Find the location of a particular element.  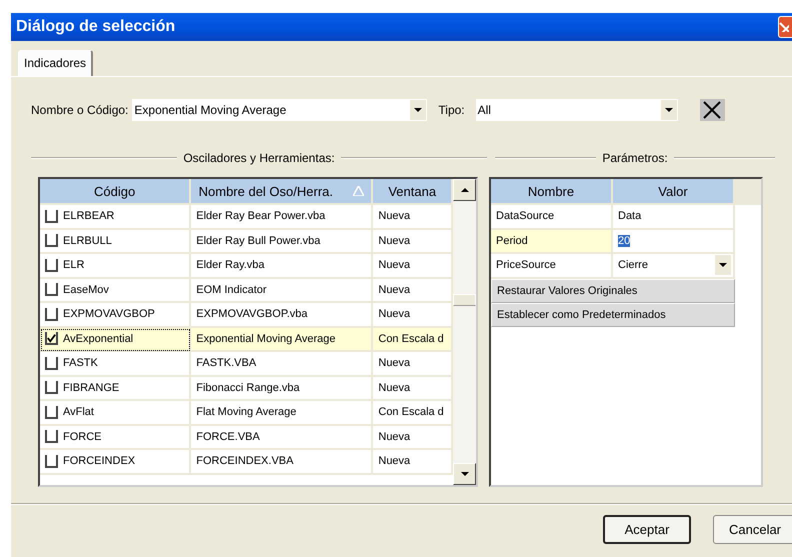

table-cell: EXPMOVAVGBOP is located at coordinates (109, 314).